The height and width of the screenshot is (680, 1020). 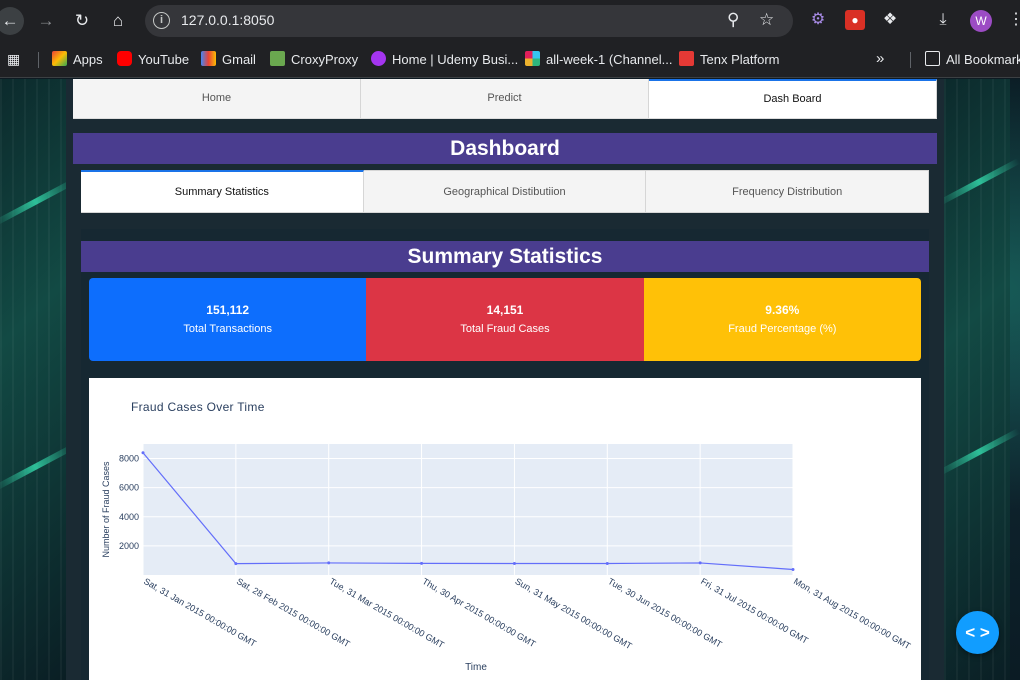 I want to click on stat-card-transactions: 151,112 Total Transactions, so click(x=228, y=319).